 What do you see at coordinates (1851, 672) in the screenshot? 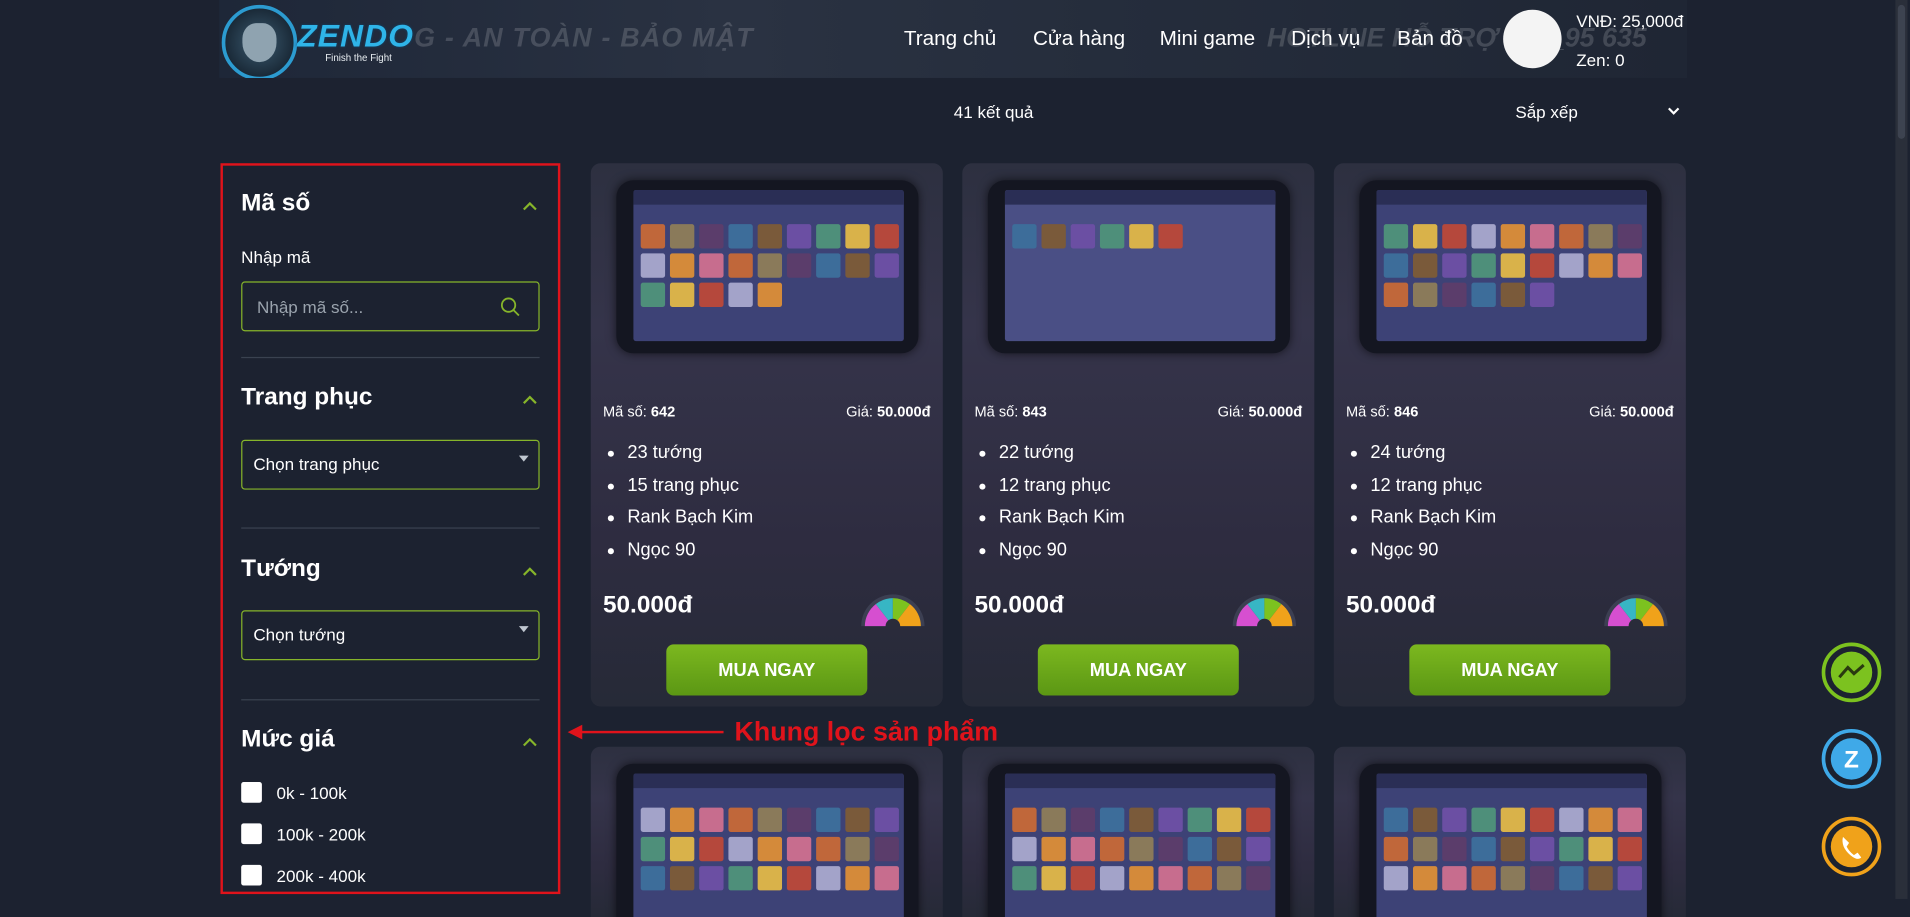
I see `messenger-icon` at bounding box center [1851, 672].